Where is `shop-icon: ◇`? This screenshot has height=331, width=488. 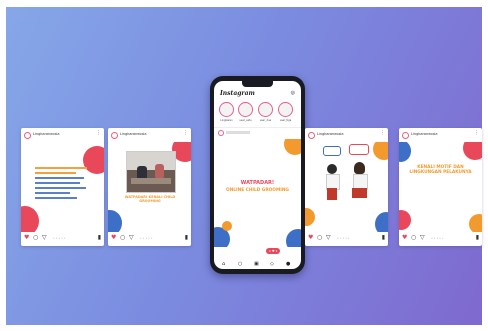
shop-icon: ◇ is located at coordinates (272, 264).